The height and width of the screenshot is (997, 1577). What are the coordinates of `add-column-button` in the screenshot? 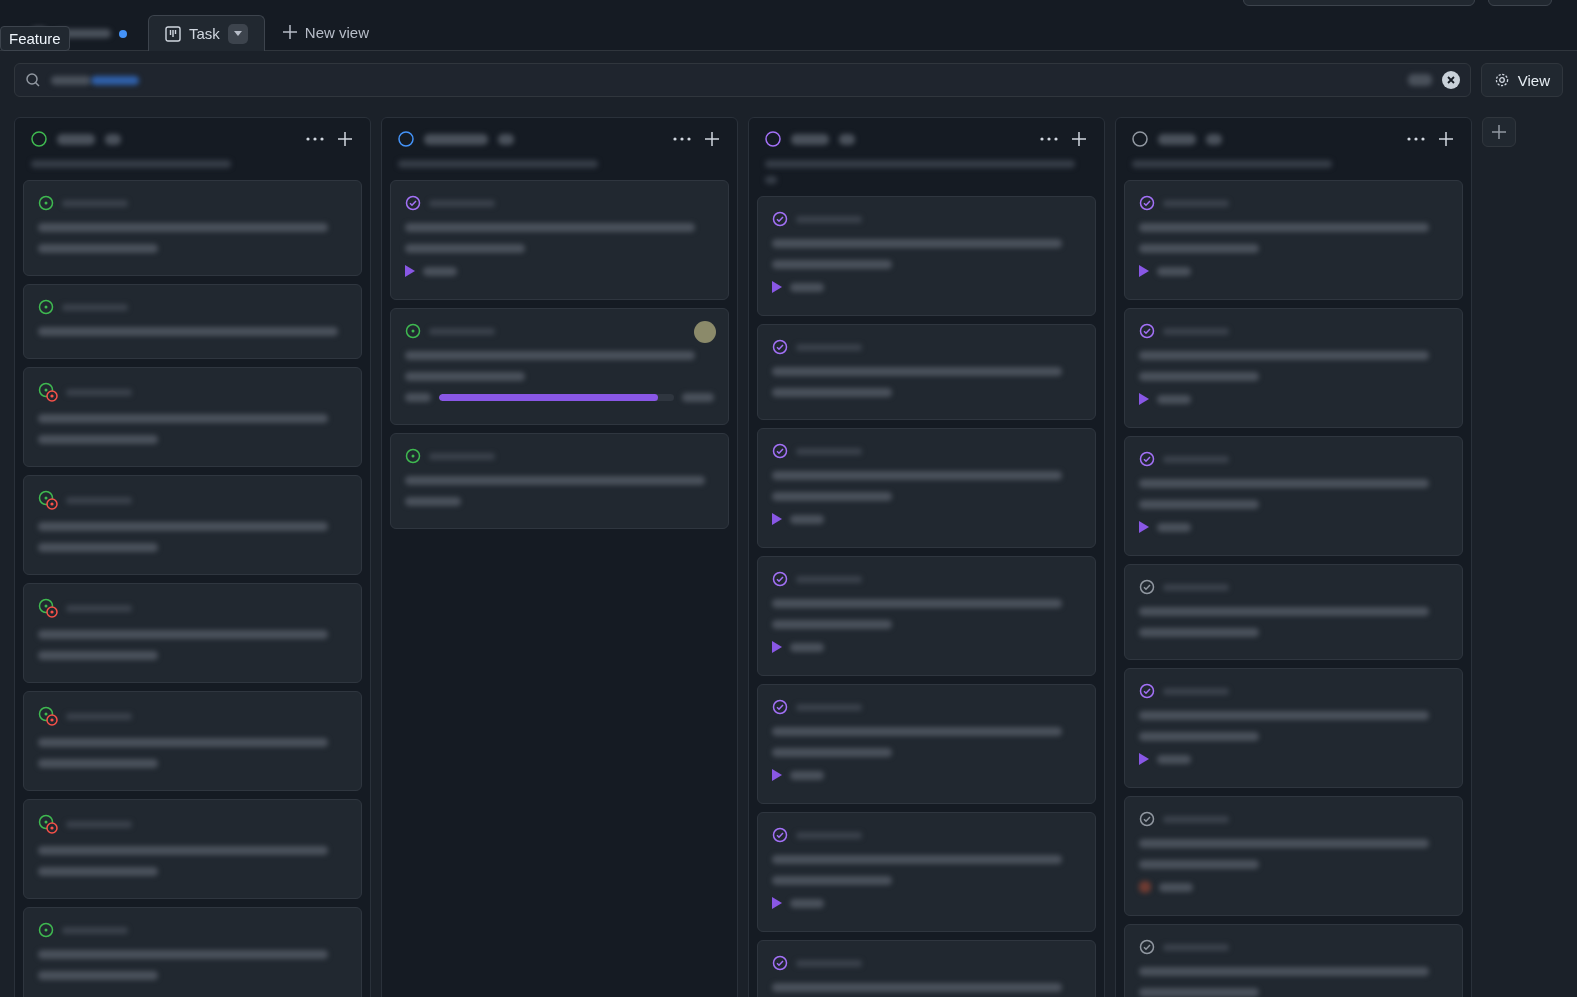 It's located at (1499, 132).